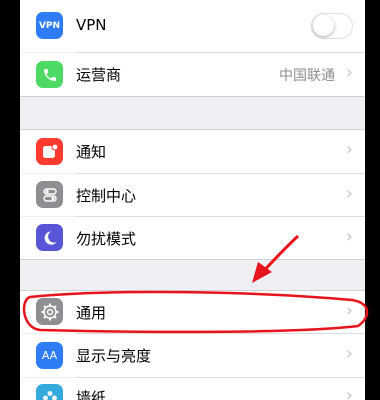  Describe the element at coordinates (49, 25) in the screenshot. I see `vpn-icon: VPN` at that location.